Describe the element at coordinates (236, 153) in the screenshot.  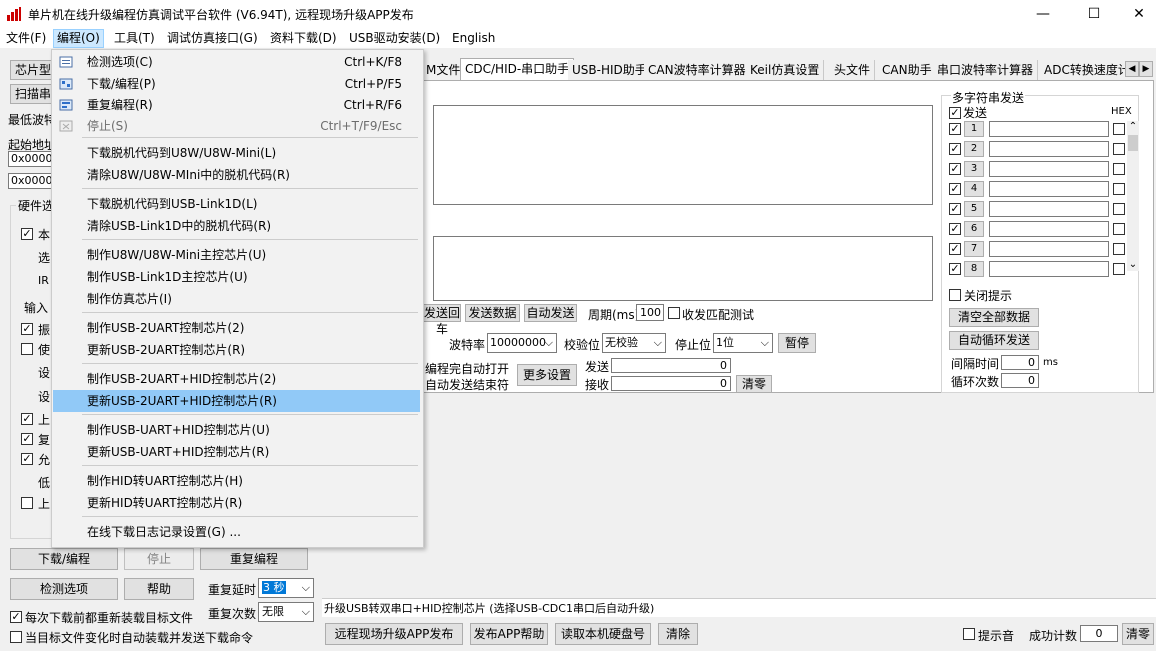
I see `menu-item: 下载脱机代码到U8W/U8W-Mini(L)` at that location.